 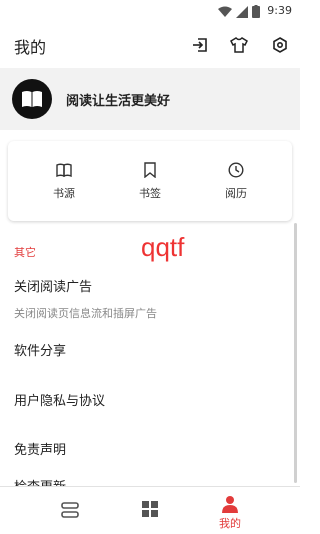 I want to click on battery-icon, so click(x=256, y=11).